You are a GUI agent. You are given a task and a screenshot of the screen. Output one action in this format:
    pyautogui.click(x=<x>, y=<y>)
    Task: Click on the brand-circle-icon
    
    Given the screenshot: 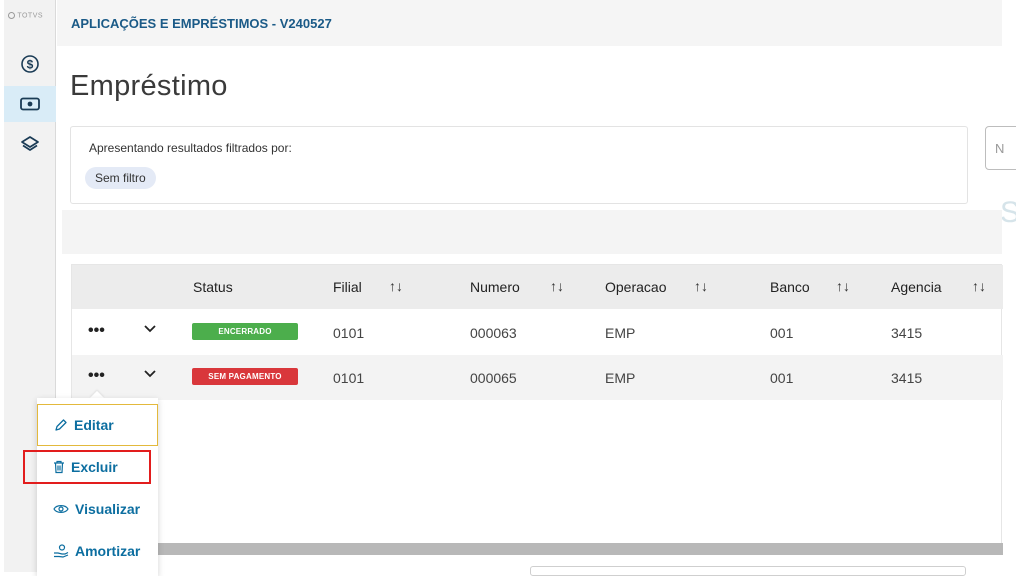 What is the action you would take?
    pyautogui.click(x=11, y=15)
    